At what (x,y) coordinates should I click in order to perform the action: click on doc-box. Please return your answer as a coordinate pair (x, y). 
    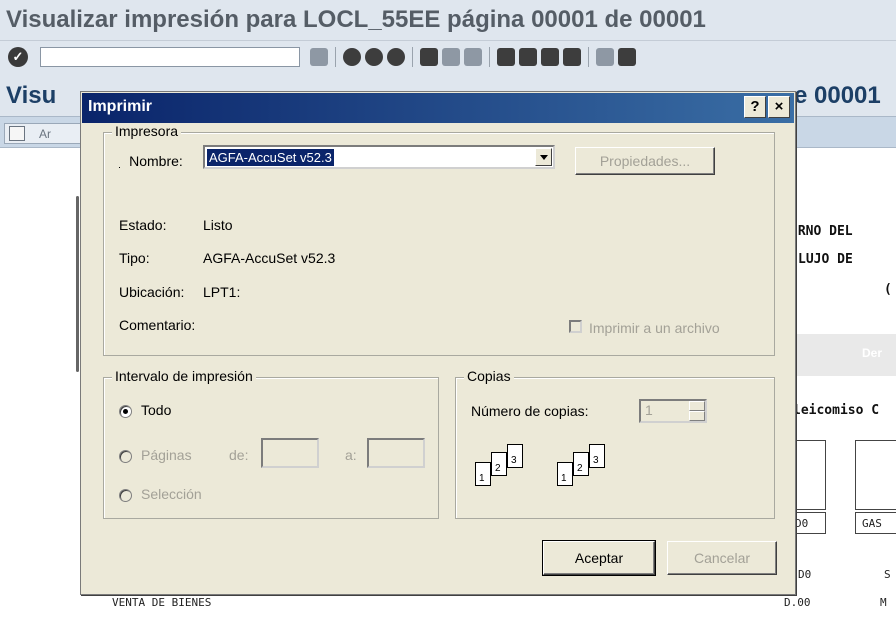
    Looking at the image, I should click on (875, 475).